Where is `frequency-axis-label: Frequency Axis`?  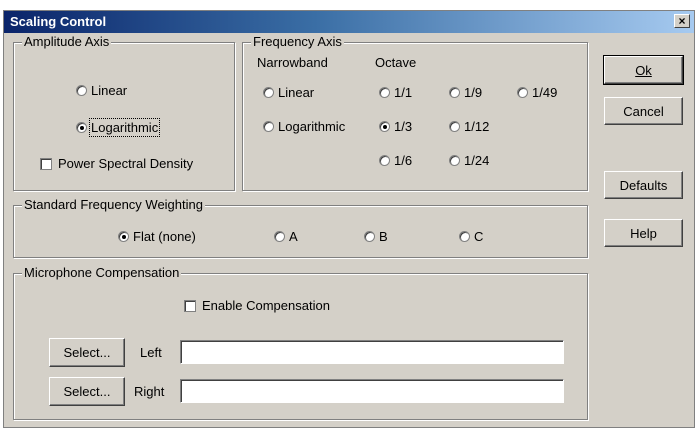
frequency-axis-label: Frequency Axis is located at coordinates (297, 41).